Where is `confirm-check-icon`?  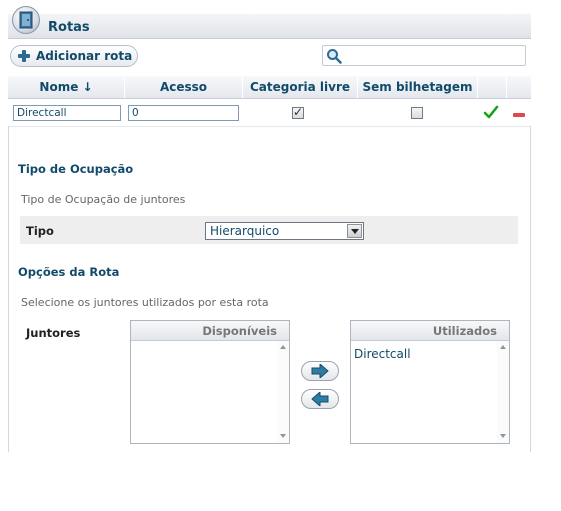 confirm-check-icon is located at coordinates (491, 112).